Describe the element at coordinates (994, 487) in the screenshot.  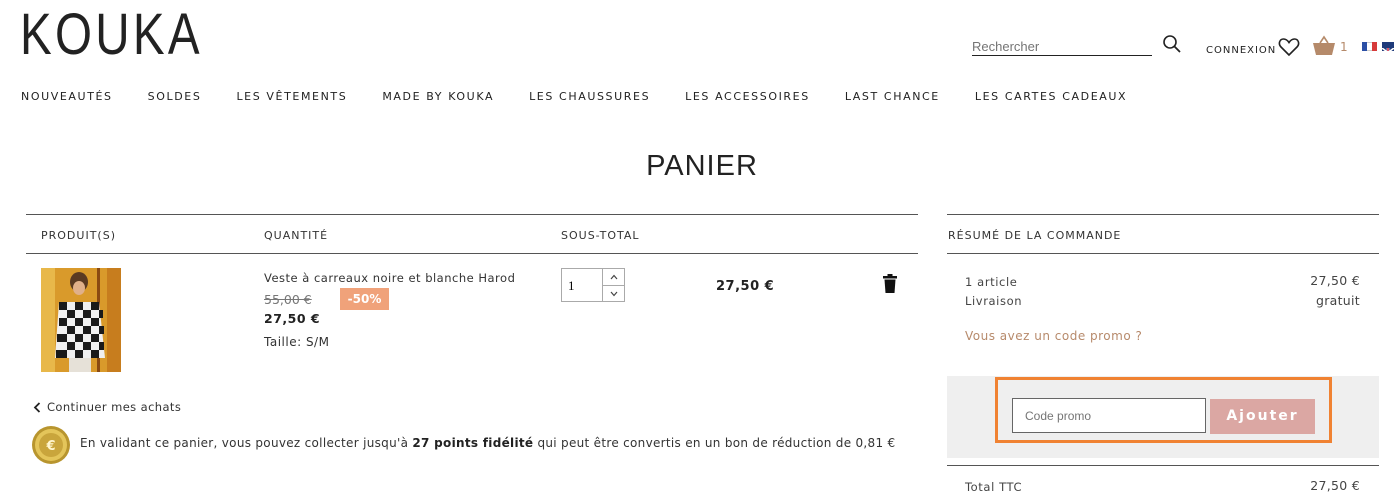
I see `summary-total-label: Total TTC` at that location.